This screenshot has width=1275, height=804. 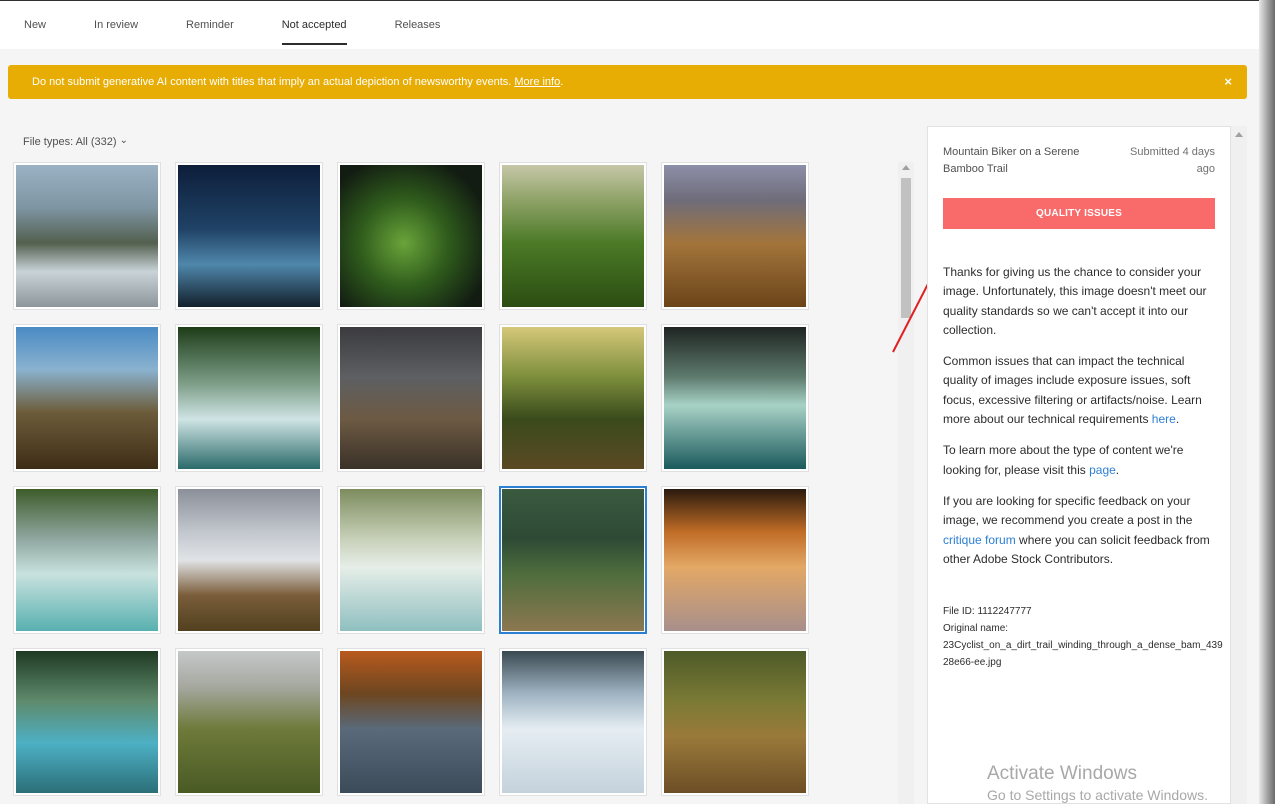 I want to click on image-tile-leaf, so click(x=411, y=236).